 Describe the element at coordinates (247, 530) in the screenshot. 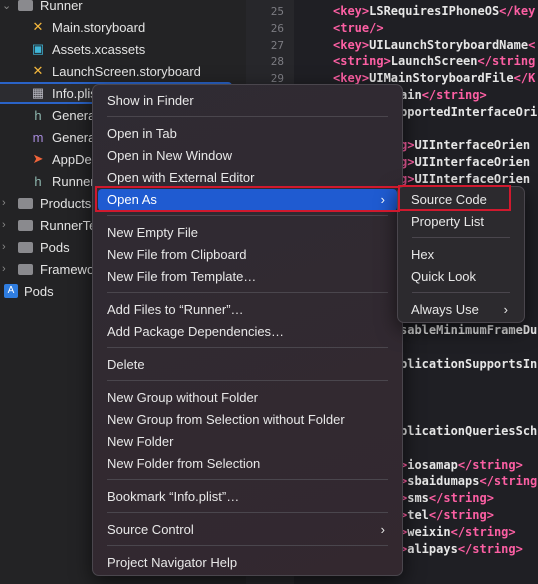

I see `menu-item-source-control: Source Control ›` at that location.